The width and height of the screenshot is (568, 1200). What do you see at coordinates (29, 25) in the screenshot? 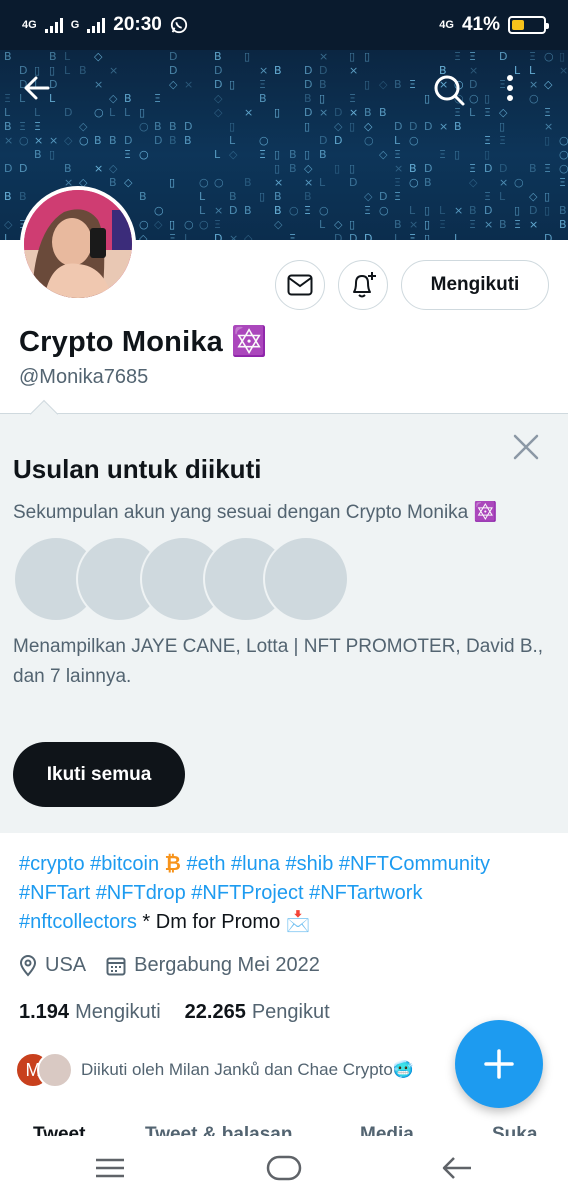
I see `network-type-label: 4G` at bounding box center [29, 25].